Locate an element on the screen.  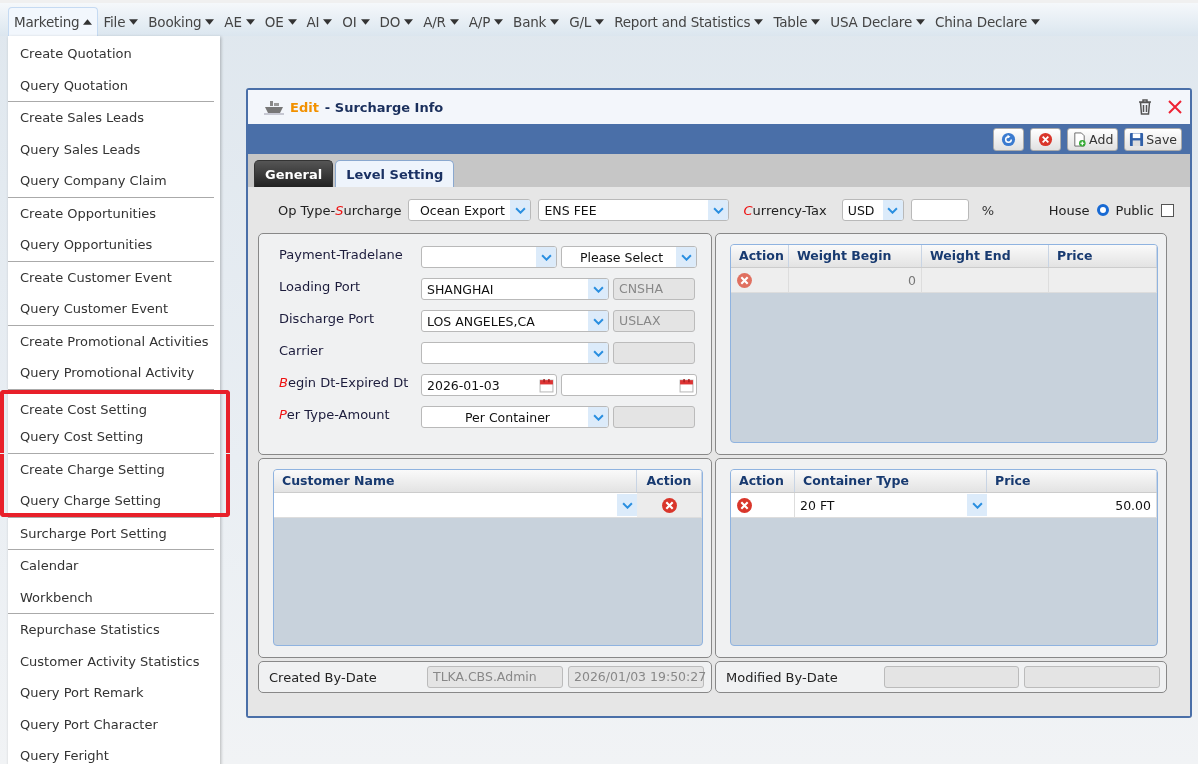
menu-item: Query Customer Event is located at coordinates (111, 309).